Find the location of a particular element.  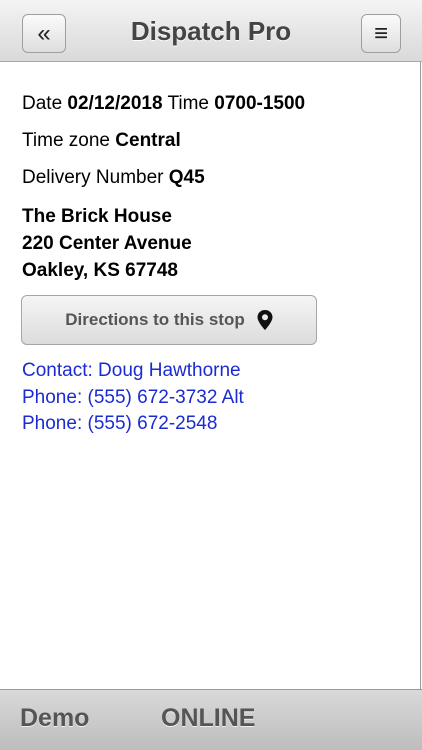

delivery-number-label: Delivery Number is located at coordinates (93, 177).